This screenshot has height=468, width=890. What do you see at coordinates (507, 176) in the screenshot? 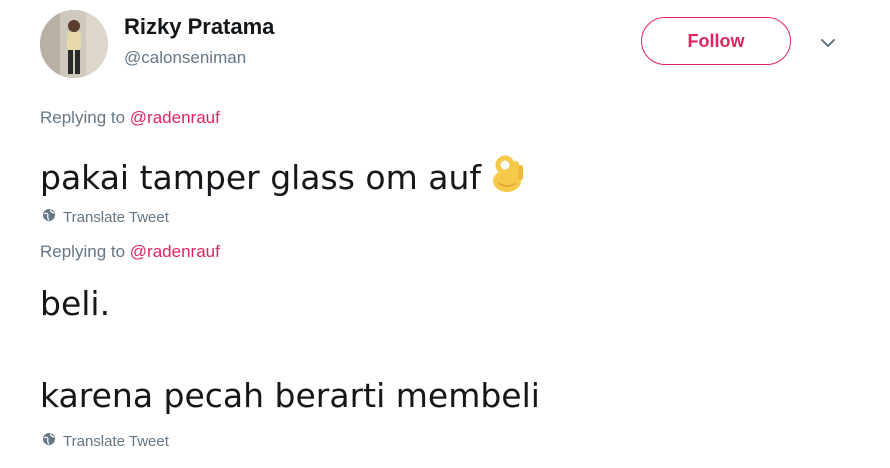
I see `ok-hand-icon` at bounding box center [507, 176].